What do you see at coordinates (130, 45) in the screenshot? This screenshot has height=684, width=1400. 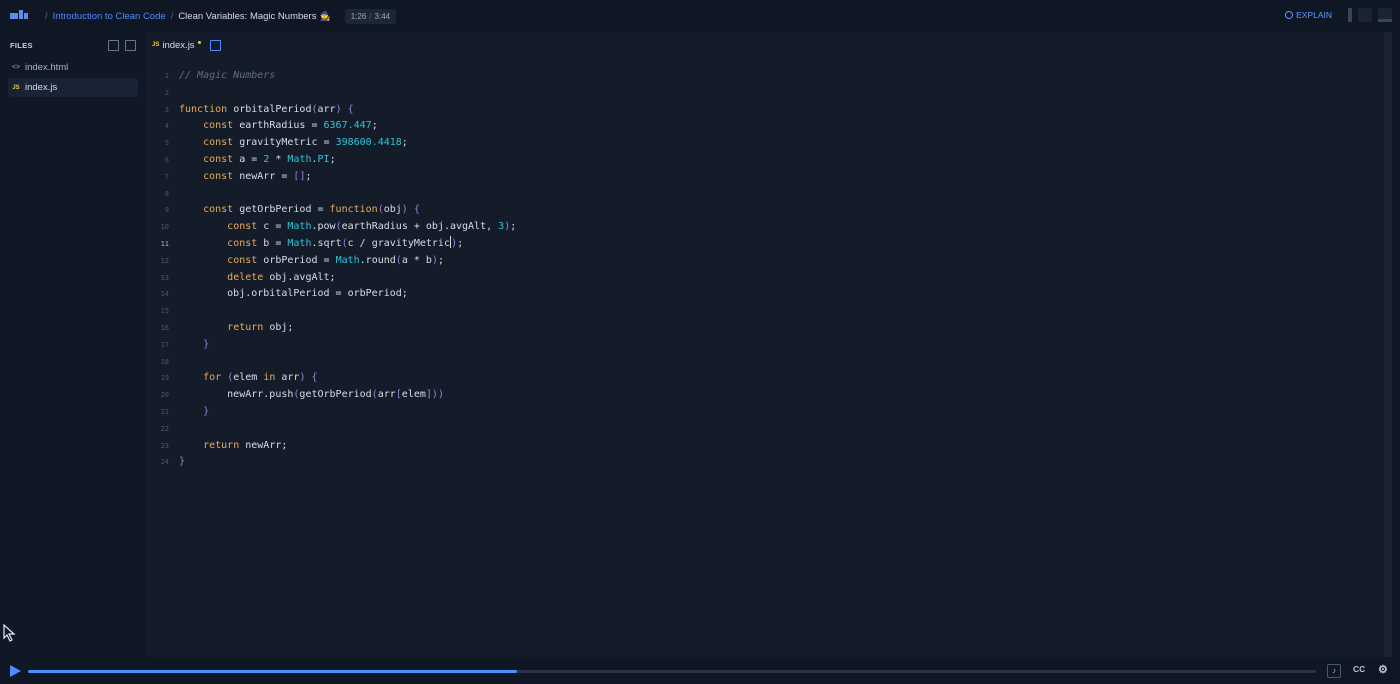 I see `new-folder-icon` at bounding box center [130, 45].